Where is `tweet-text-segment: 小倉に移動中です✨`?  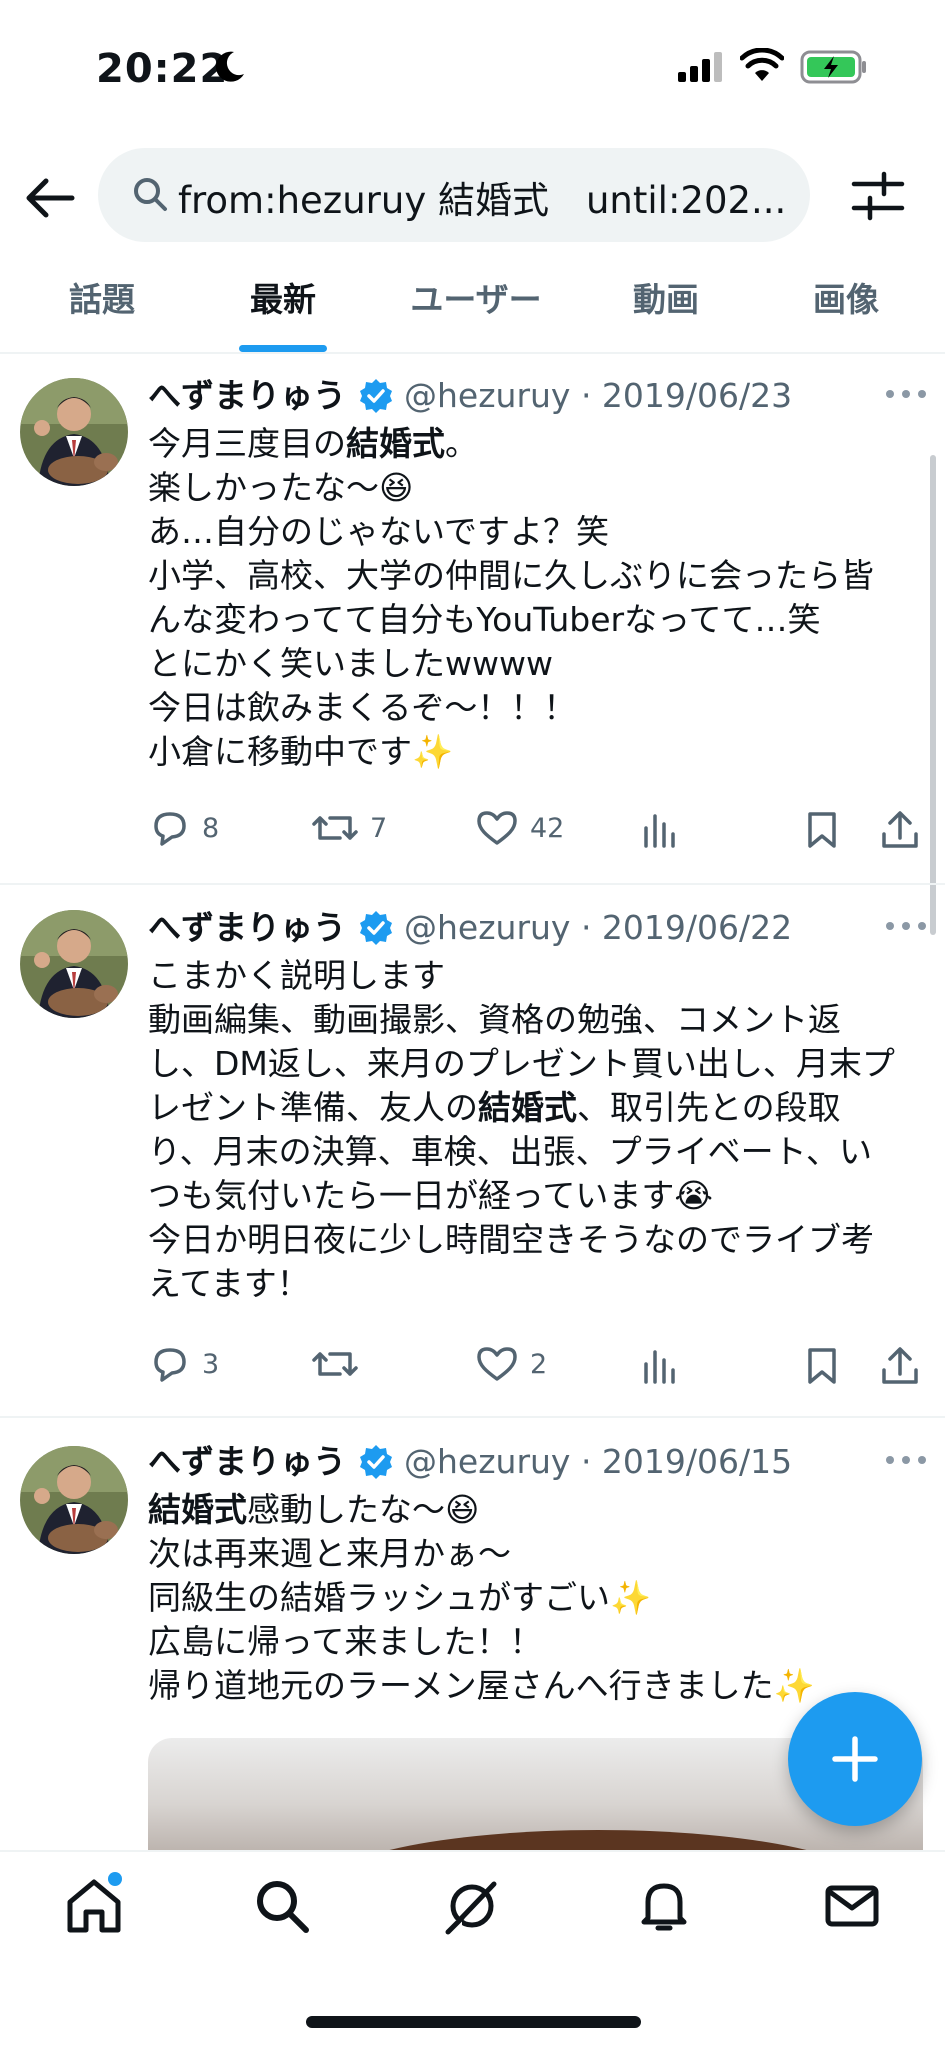
tweet-text-segment: 小倉に移動中です✨ is located at coordinates (301, 751).